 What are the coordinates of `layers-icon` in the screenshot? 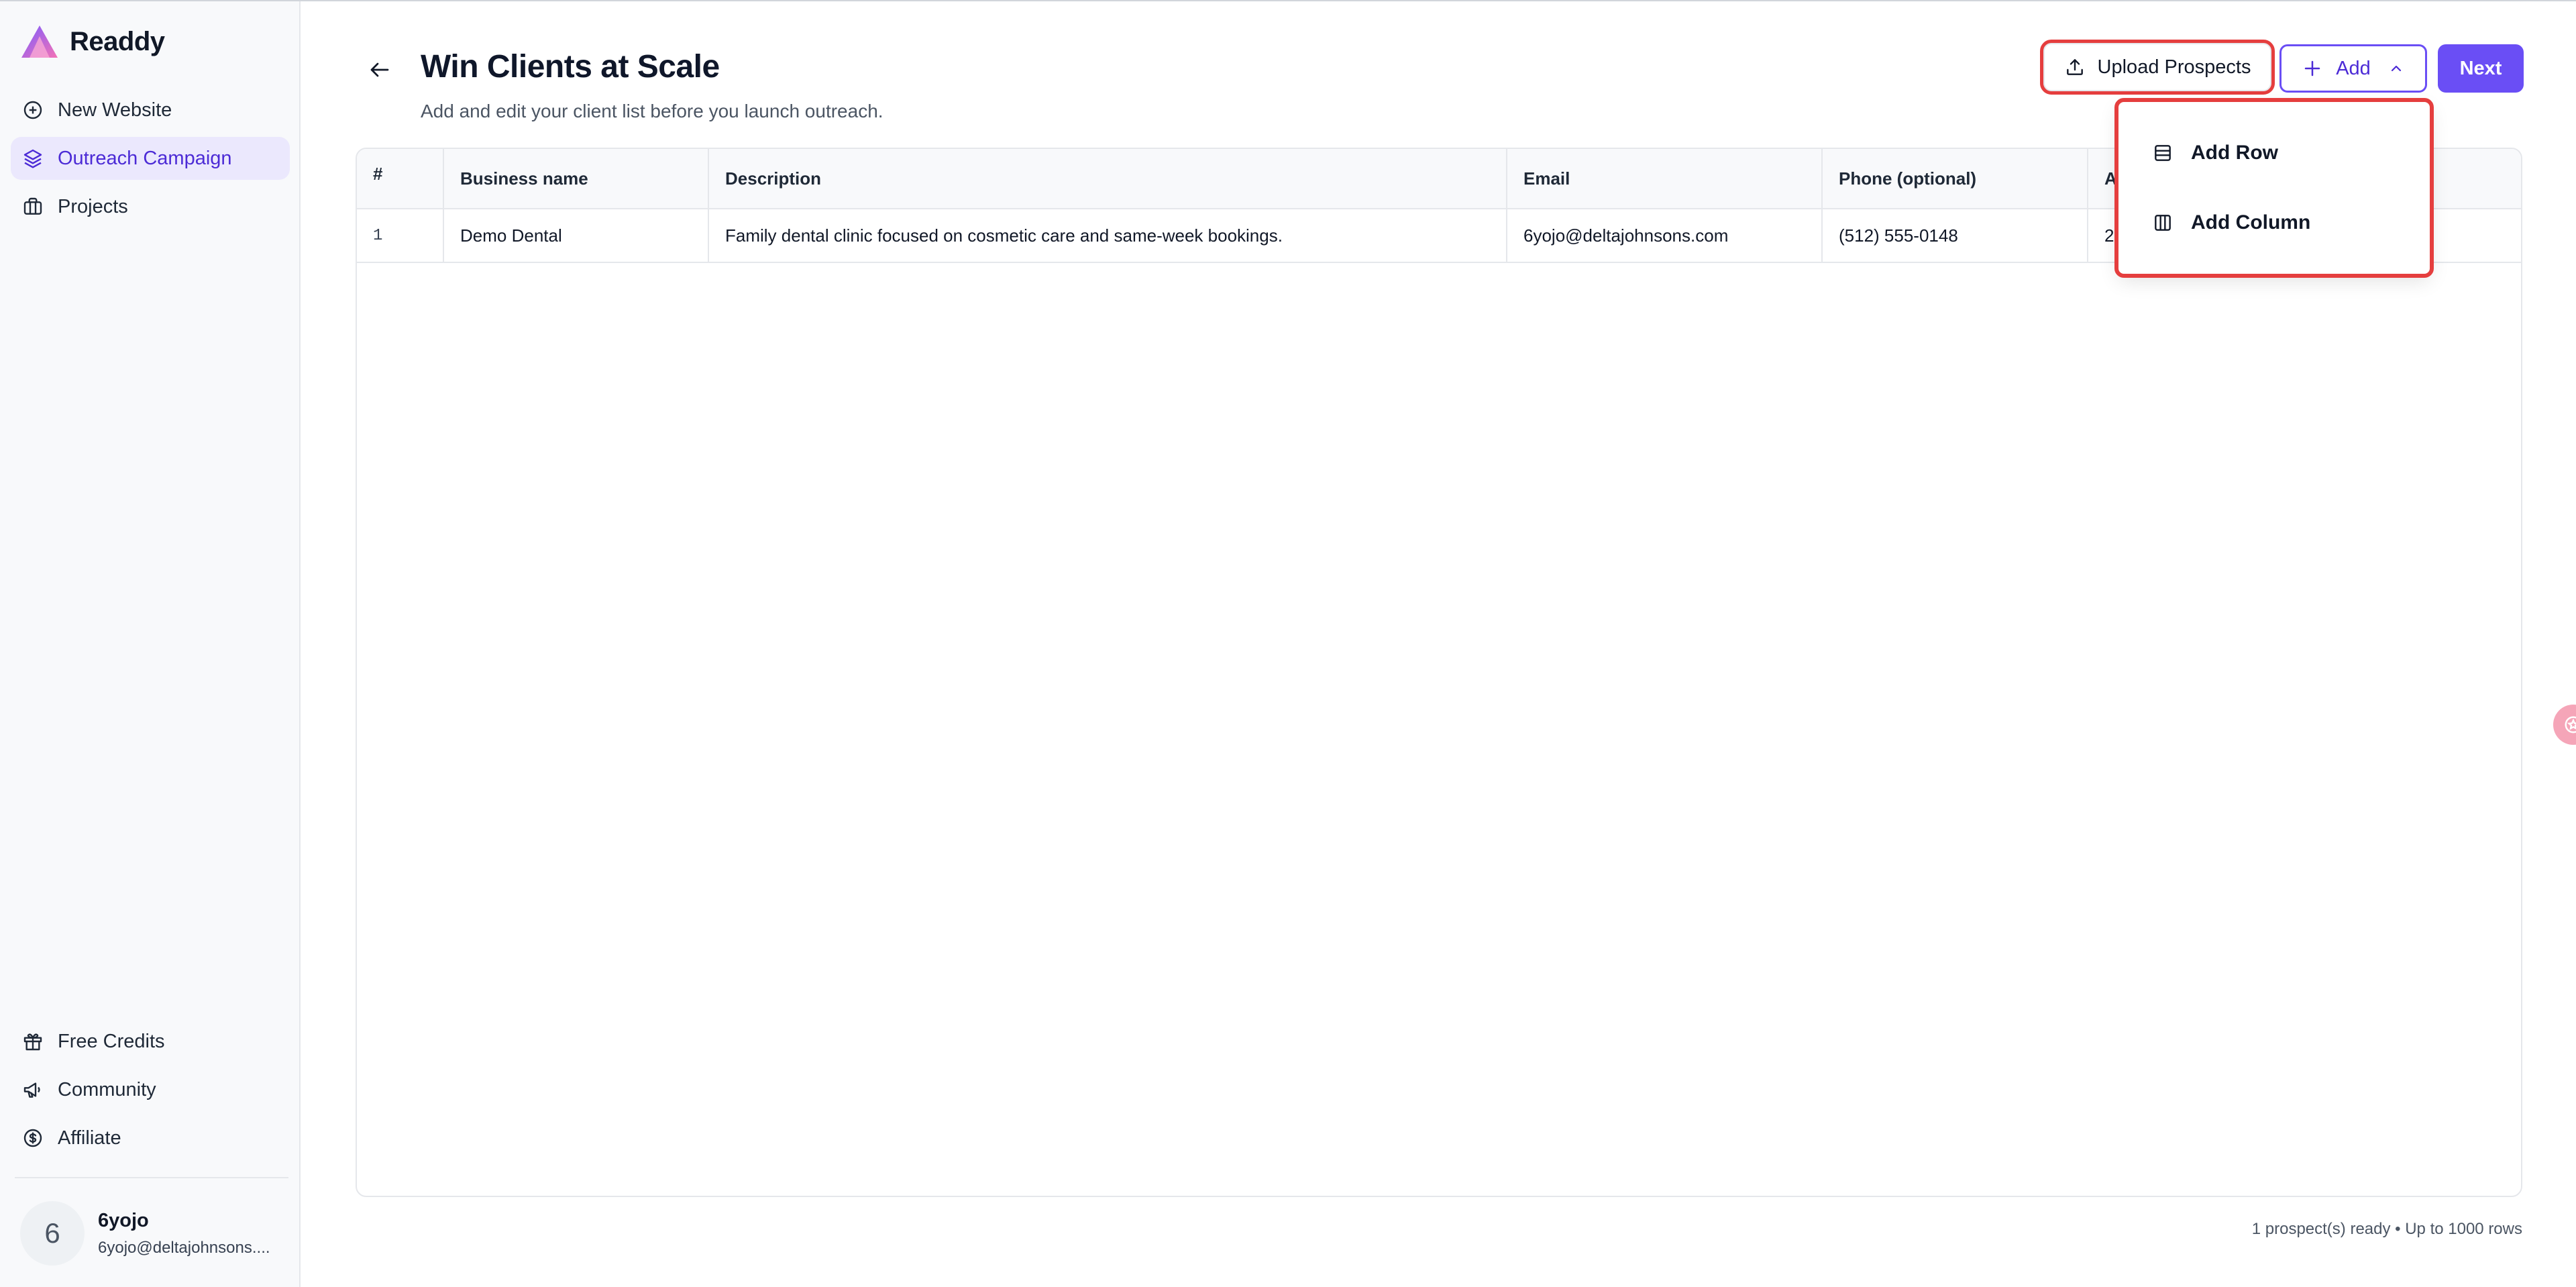 It's located at (32, 158).